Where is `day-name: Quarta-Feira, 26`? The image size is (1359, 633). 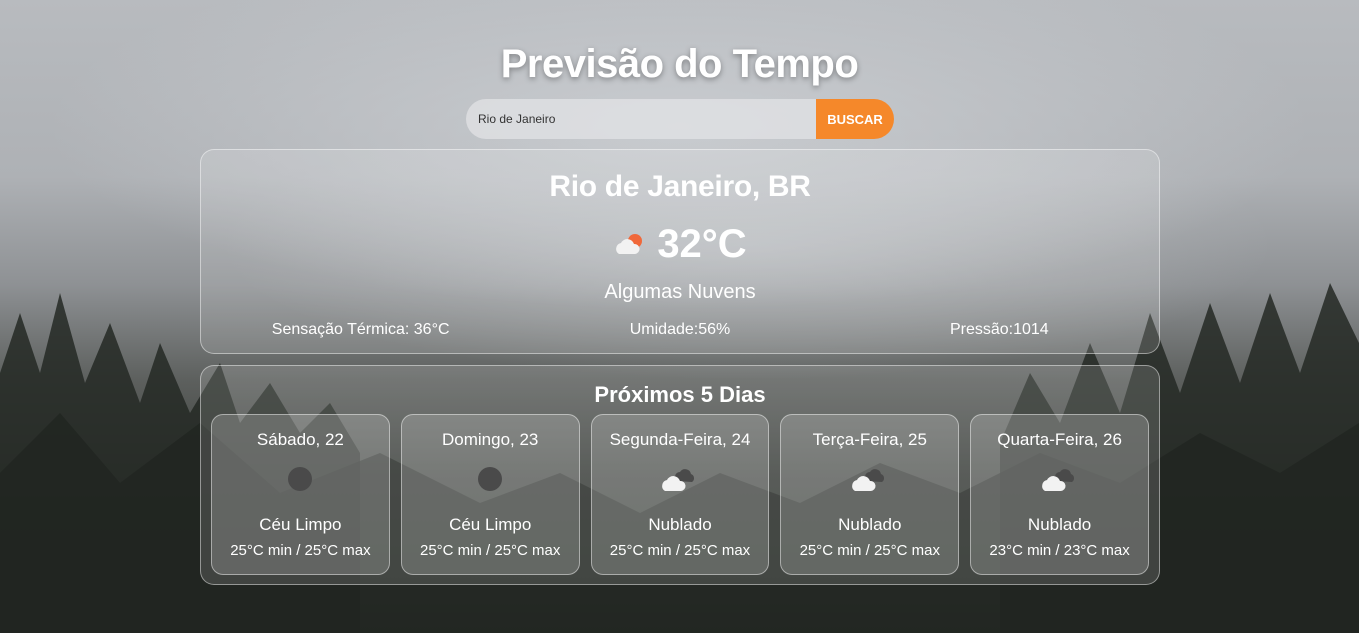 day-name: Quarta-Feira, 26 is located at coordinates (1059, 439).